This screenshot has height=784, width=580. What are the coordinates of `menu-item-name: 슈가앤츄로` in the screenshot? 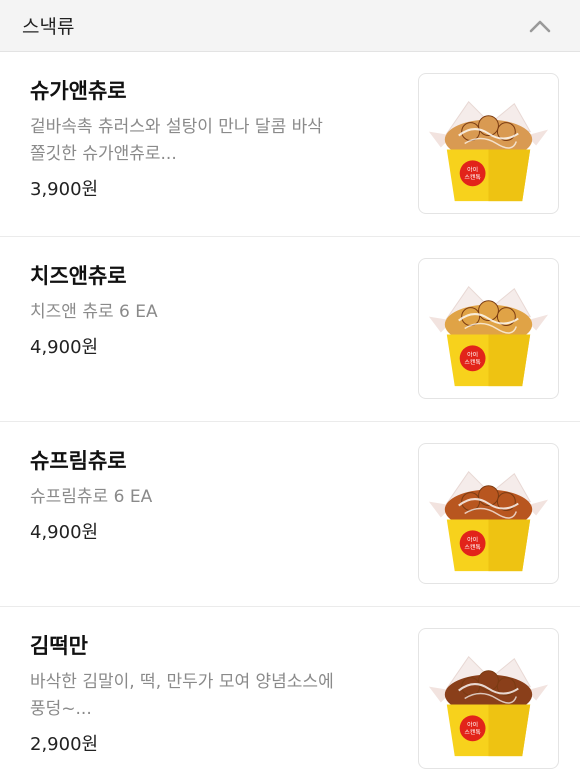 It's located at (78, 91).